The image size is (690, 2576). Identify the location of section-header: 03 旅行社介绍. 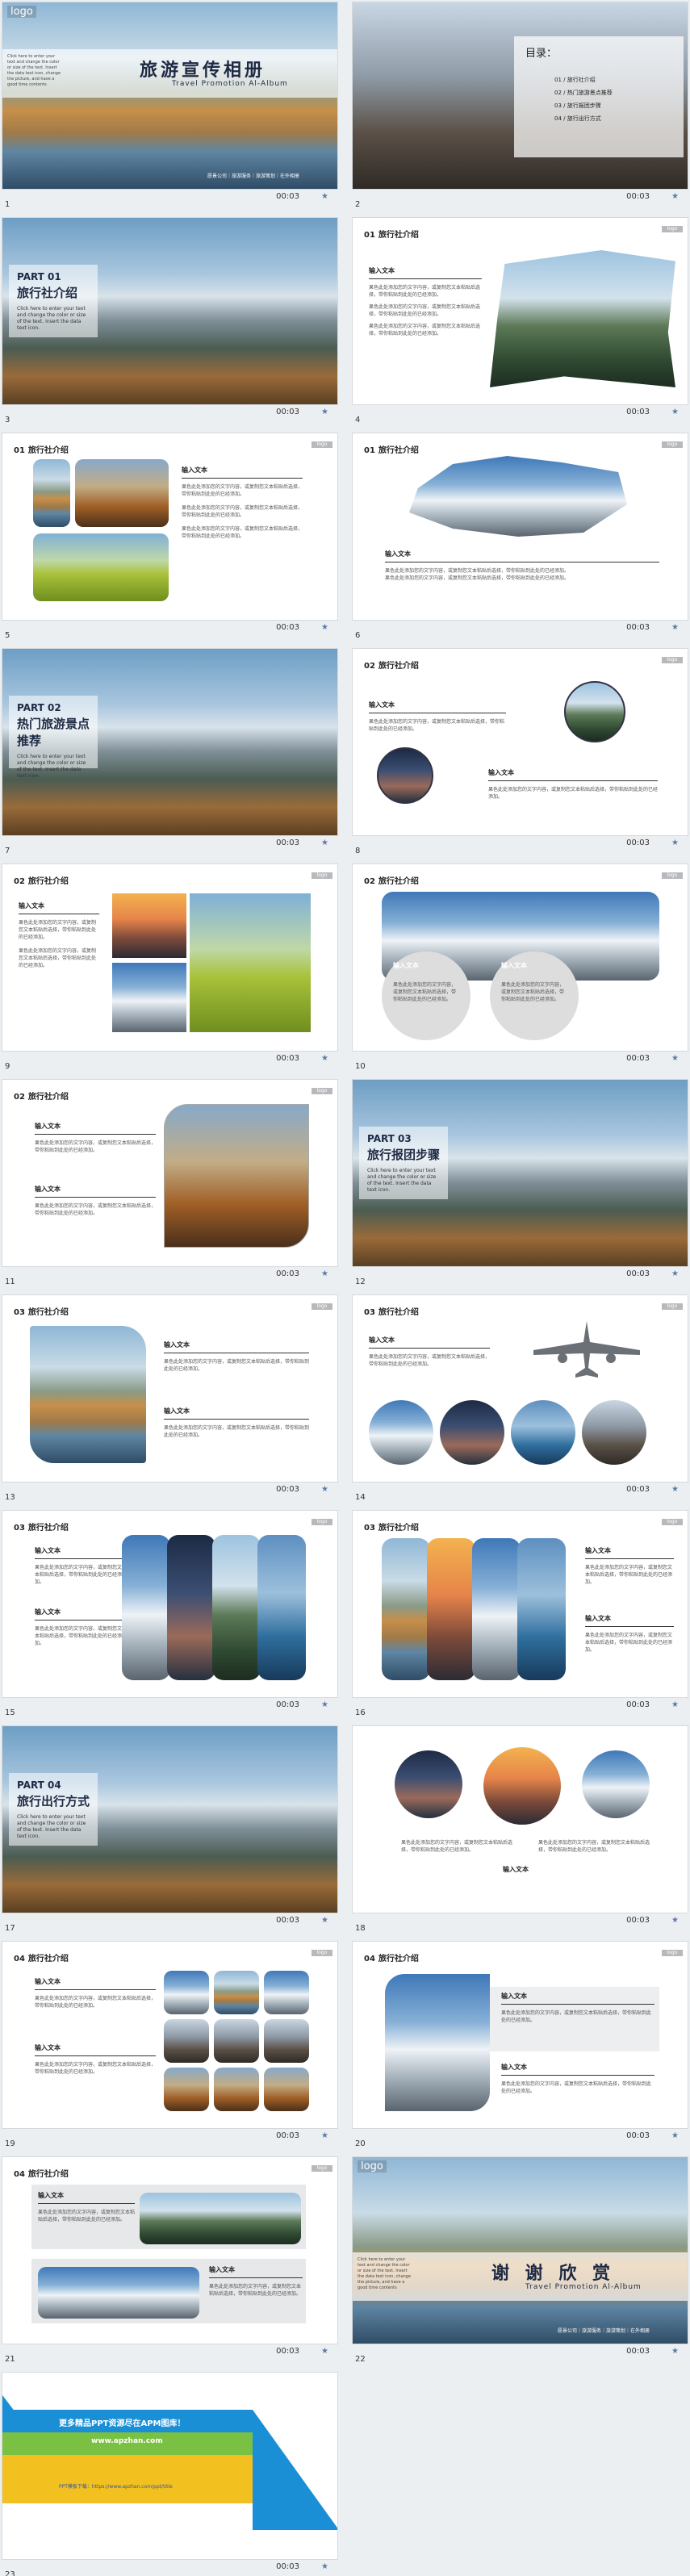
(391, 1312).